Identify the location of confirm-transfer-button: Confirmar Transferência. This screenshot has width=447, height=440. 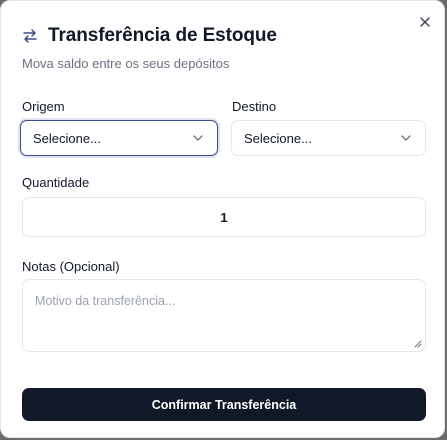
(224, 404).